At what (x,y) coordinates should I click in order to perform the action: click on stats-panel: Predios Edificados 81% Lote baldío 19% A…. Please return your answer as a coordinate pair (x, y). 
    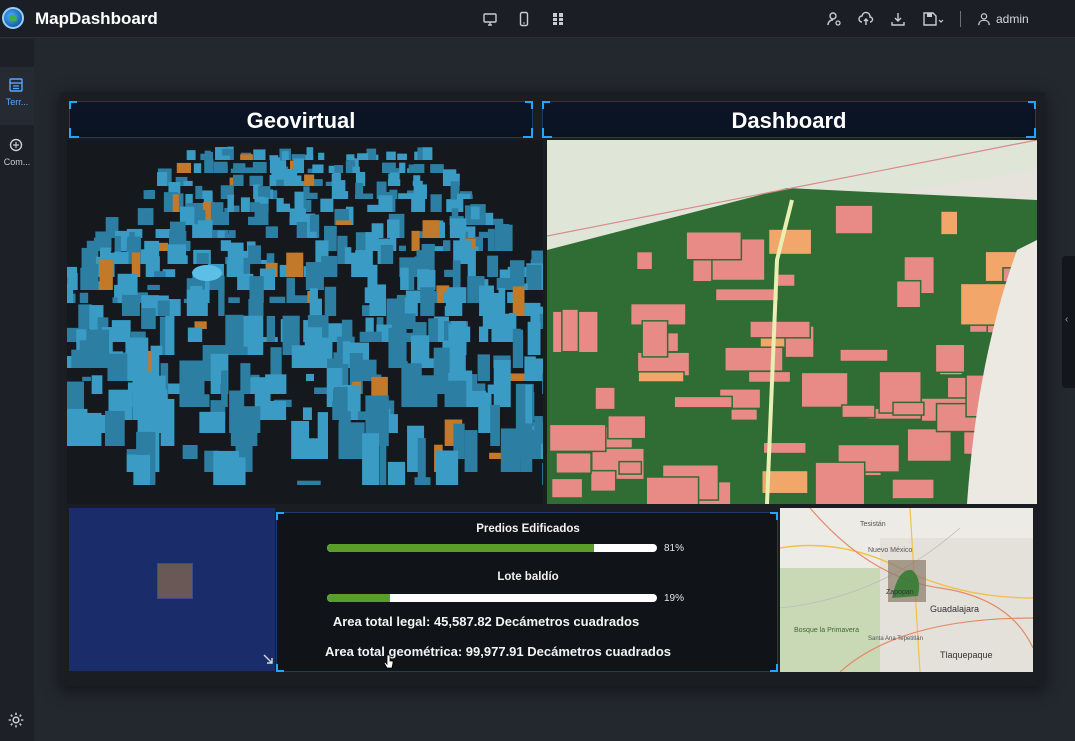
    Looking at the image, I should click on (527, 592).